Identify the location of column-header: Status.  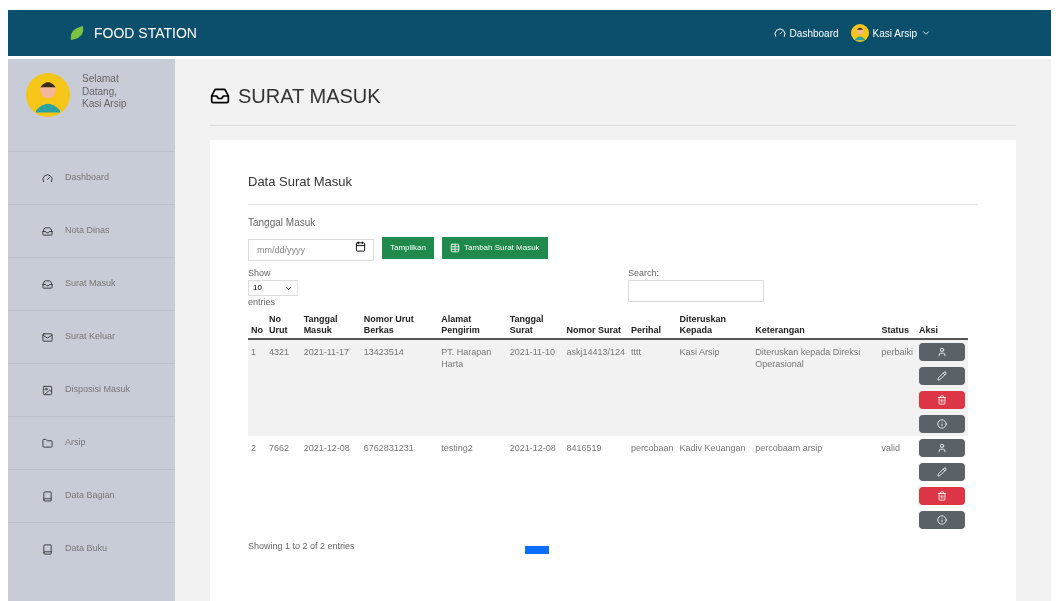
(897, 325).